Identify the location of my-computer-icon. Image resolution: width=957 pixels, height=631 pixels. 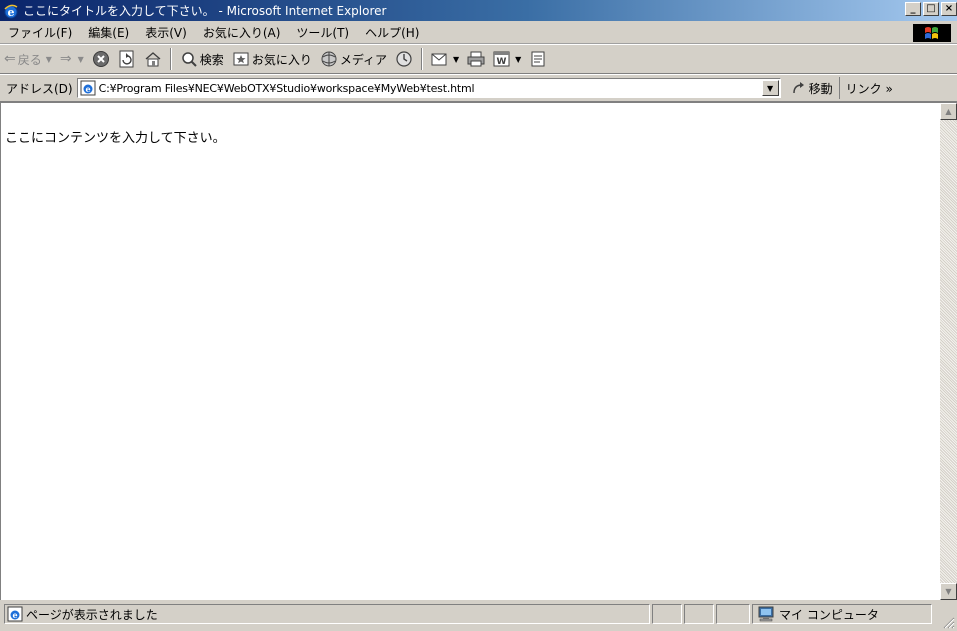
(766, 614).